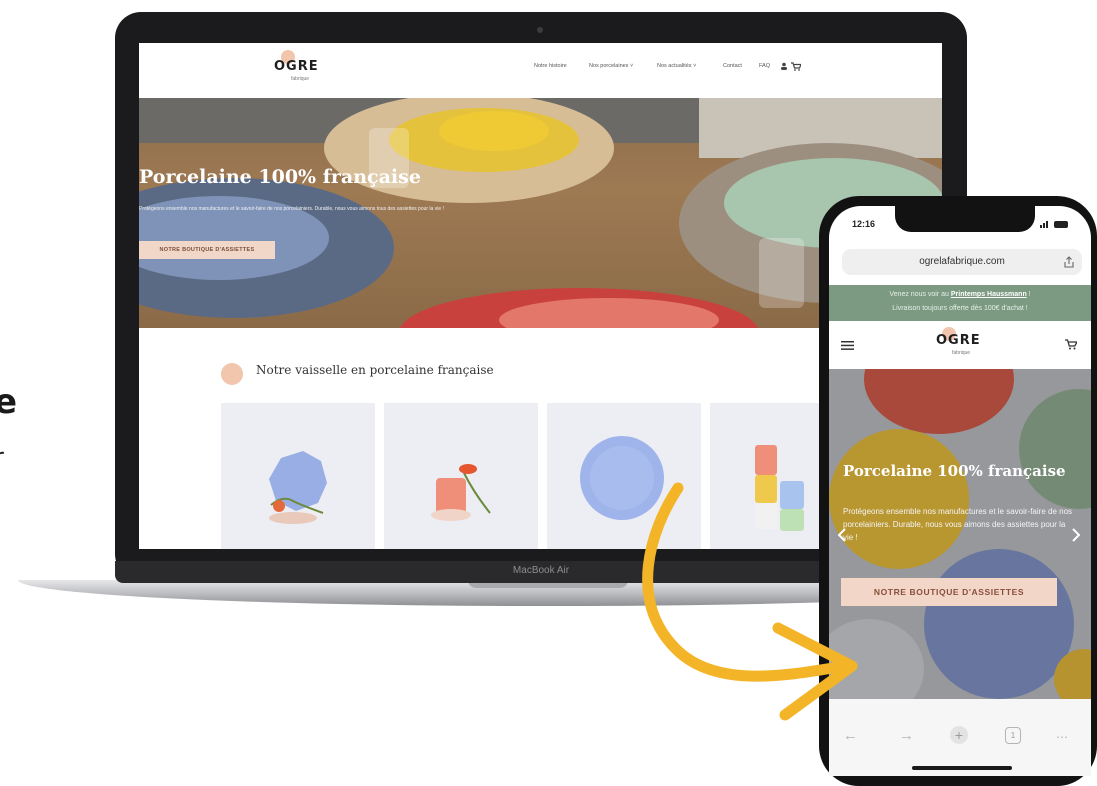  Describe the element at coordinates (750, 601) in the screenshot. I see `curved-arrow-icon` at that location.